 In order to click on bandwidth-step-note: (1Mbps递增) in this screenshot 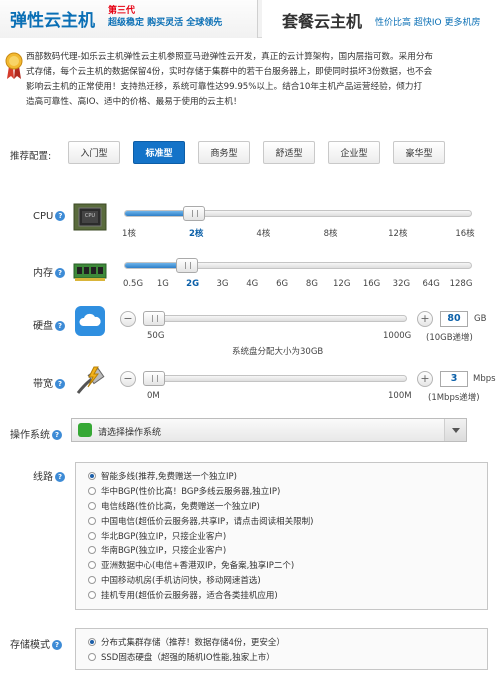, I will do `click(454, 398)`.